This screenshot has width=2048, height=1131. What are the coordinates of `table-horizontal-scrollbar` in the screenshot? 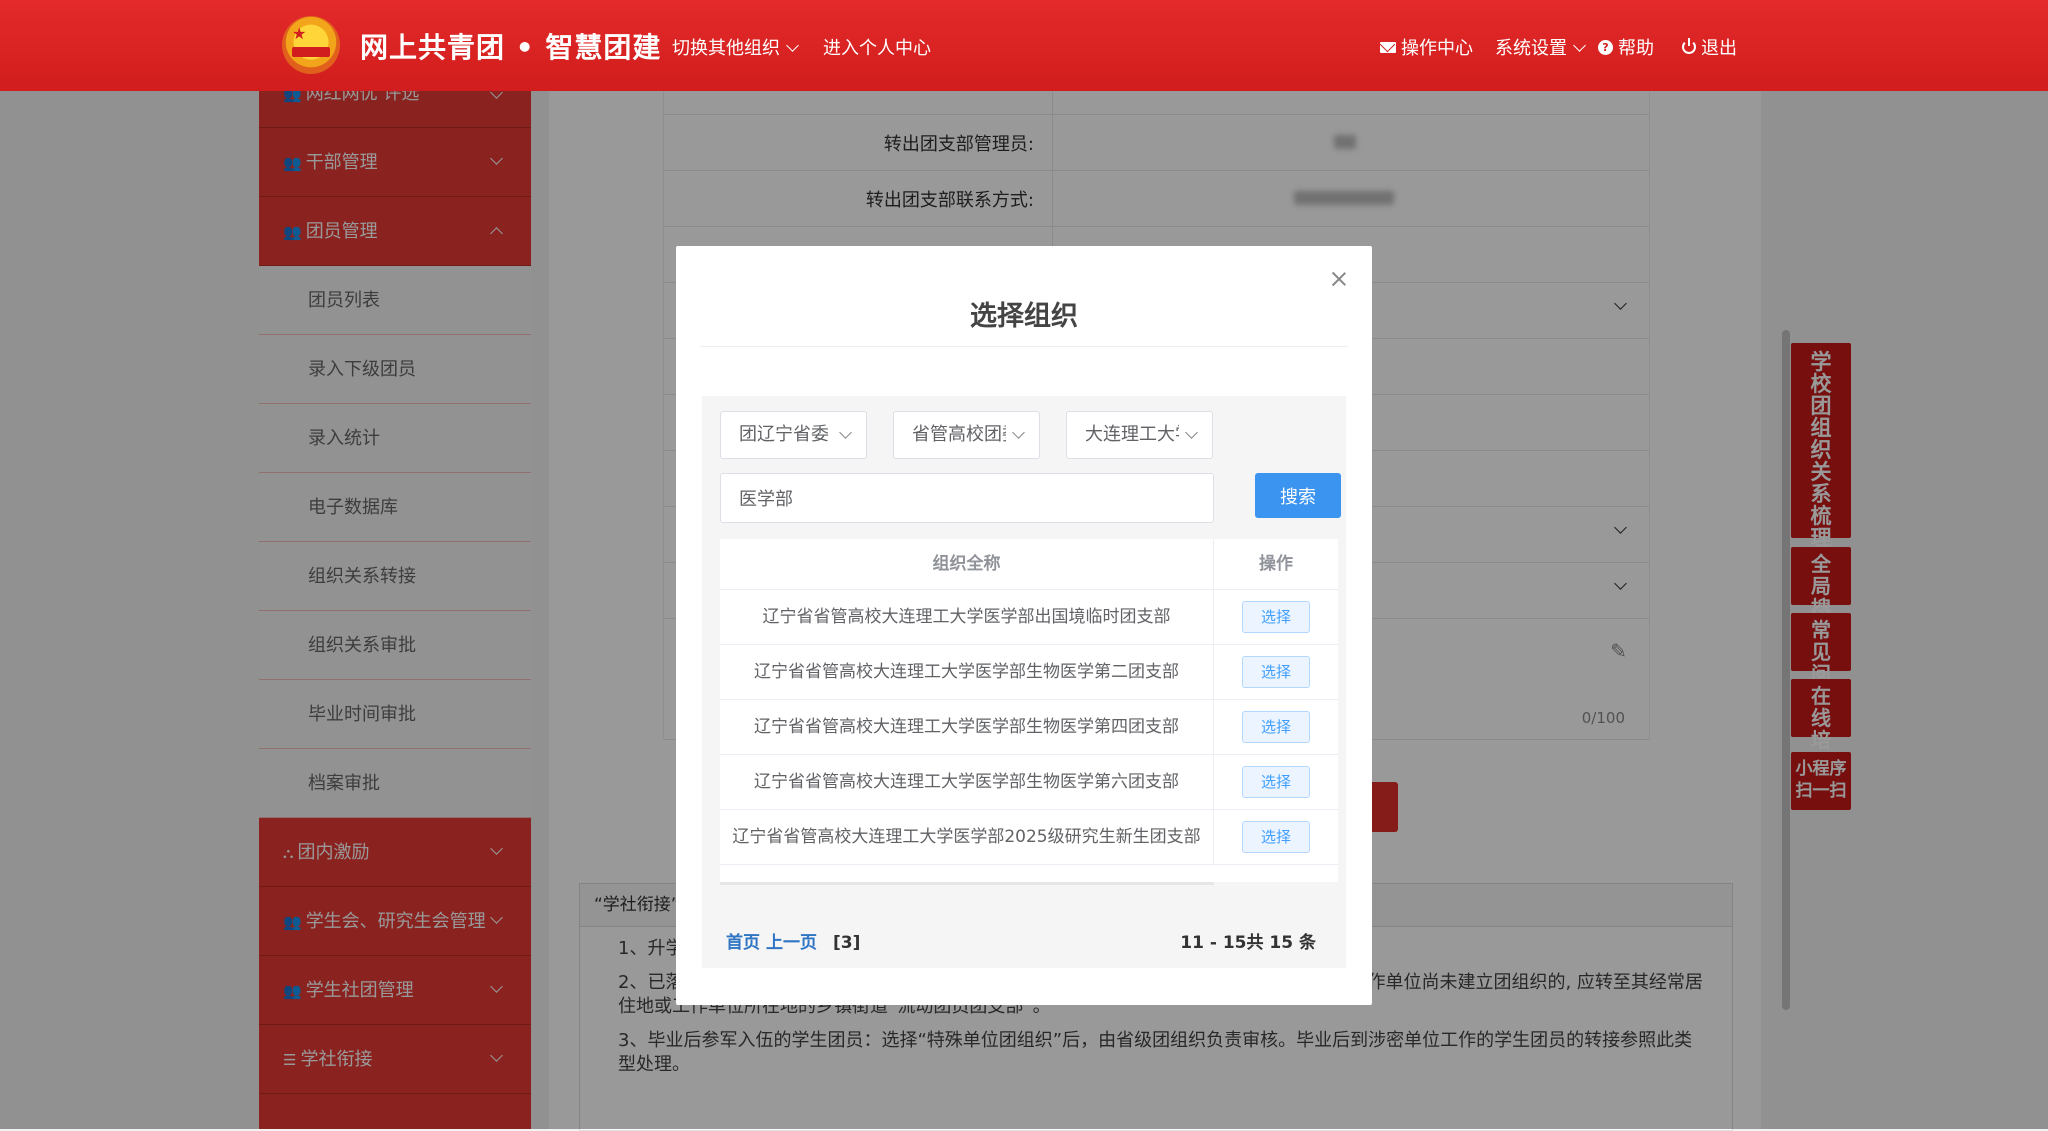 It's located at (967, 883).